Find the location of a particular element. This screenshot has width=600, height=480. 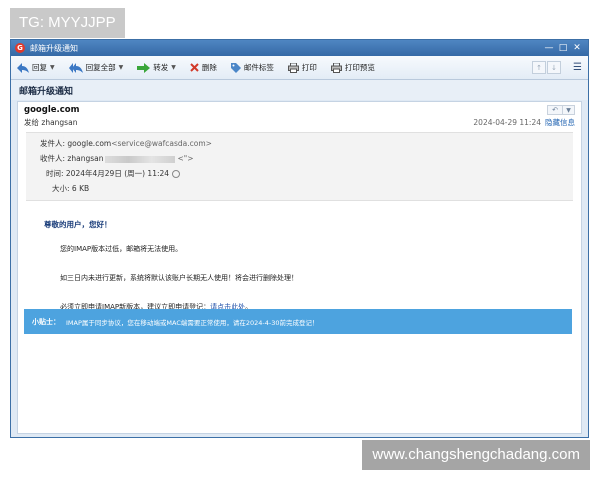

reply-button: 回复 ▼ is located at coordinates (36, 67).